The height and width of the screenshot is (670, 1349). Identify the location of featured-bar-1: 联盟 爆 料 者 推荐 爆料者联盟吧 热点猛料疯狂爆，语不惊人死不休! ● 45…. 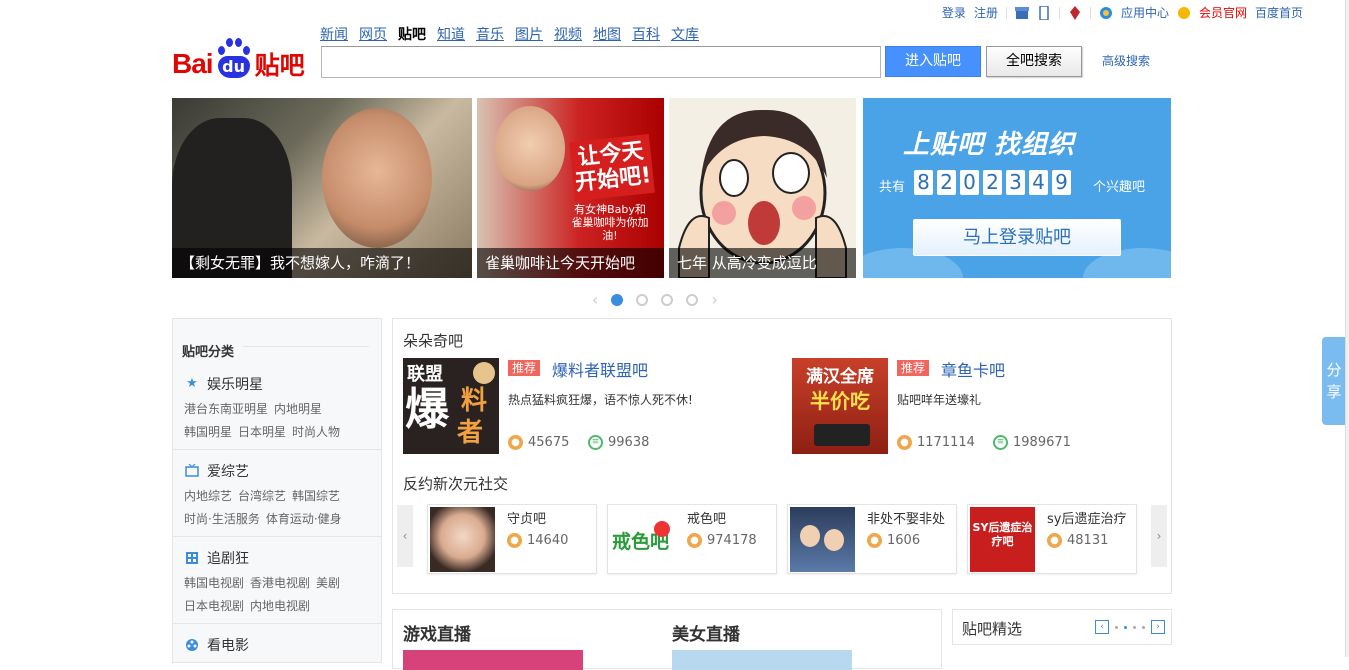
(588, 406).